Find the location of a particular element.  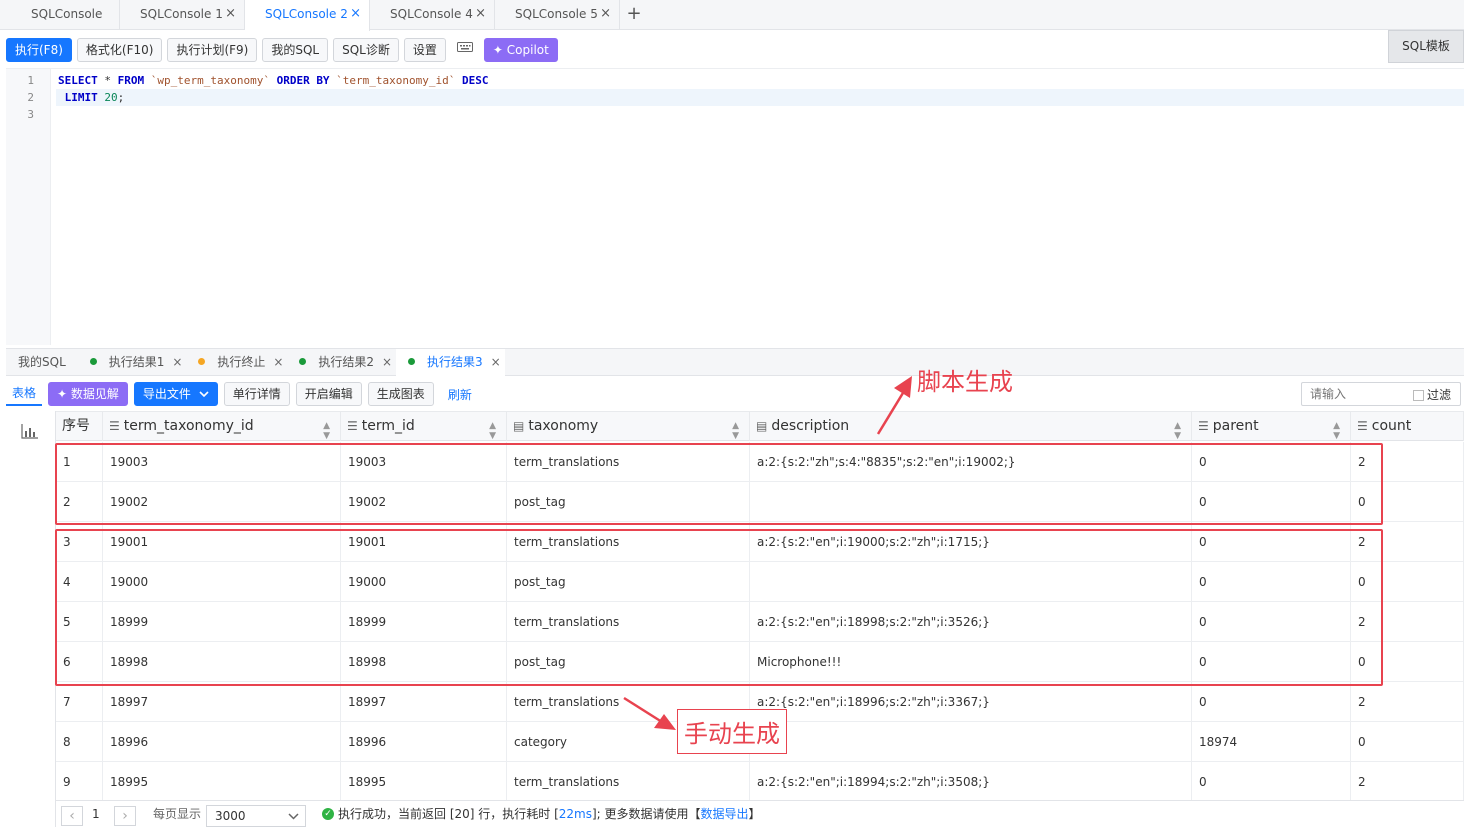

bar-chart-icon is located at coordinates (30, 432).